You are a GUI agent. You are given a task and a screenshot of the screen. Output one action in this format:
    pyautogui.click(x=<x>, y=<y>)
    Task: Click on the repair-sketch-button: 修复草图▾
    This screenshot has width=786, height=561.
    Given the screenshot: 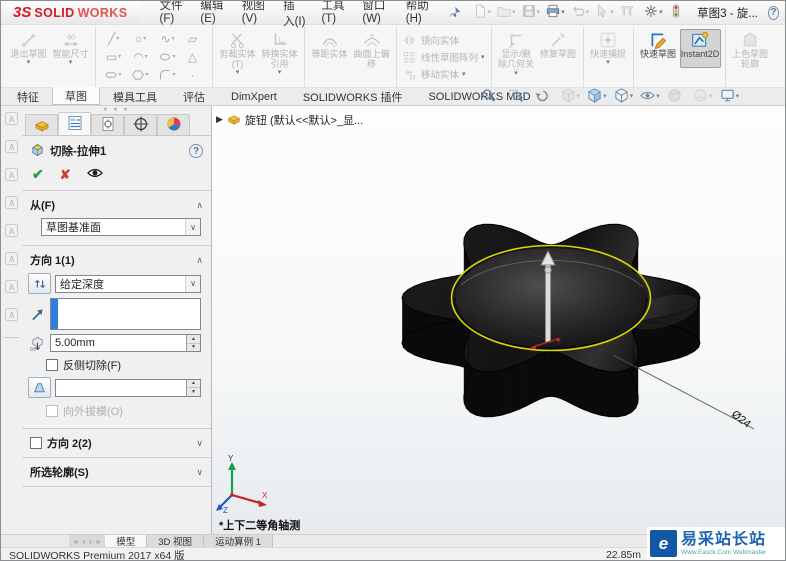 What is the action you would take?
    pyautogui.click(x=558, y=48)
    